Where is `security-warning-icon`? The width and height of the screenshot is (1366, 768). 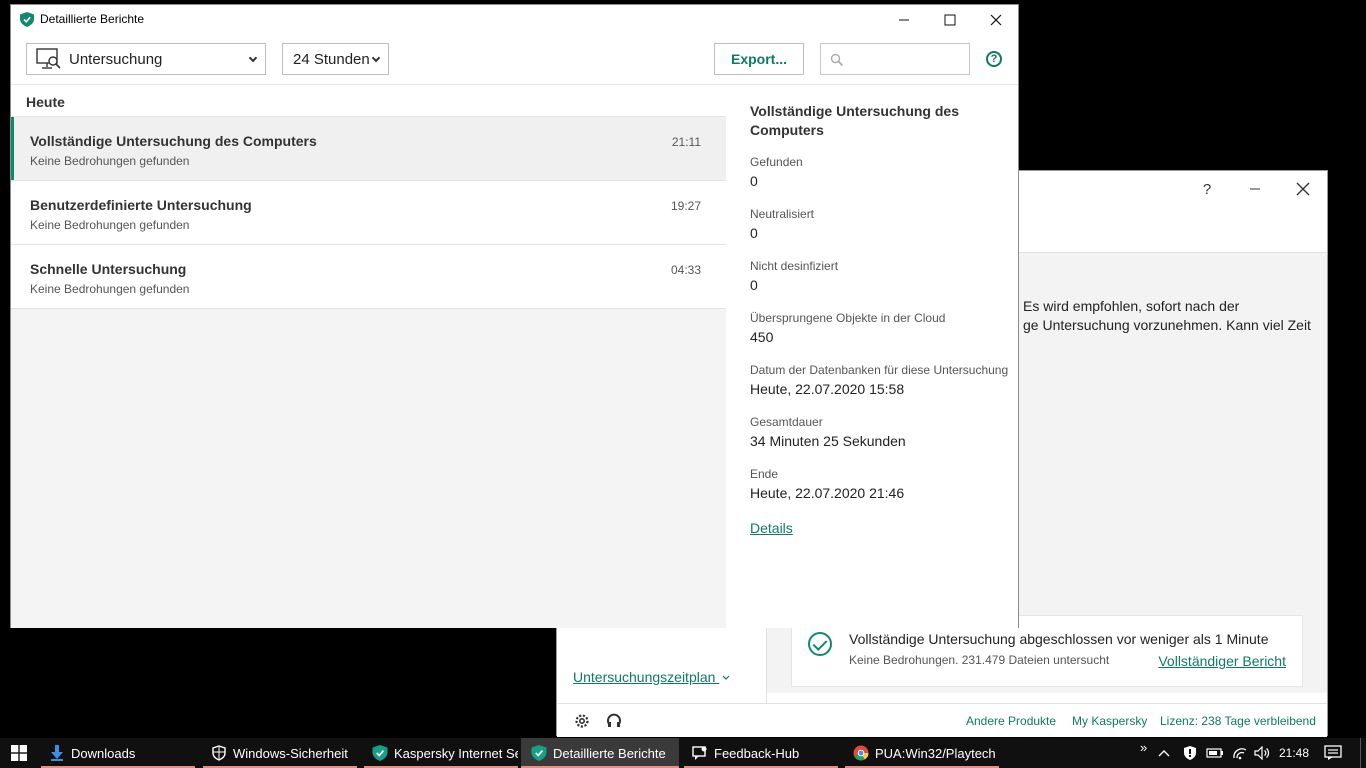
security-warning-icon is located at coordinates (1190, 753).